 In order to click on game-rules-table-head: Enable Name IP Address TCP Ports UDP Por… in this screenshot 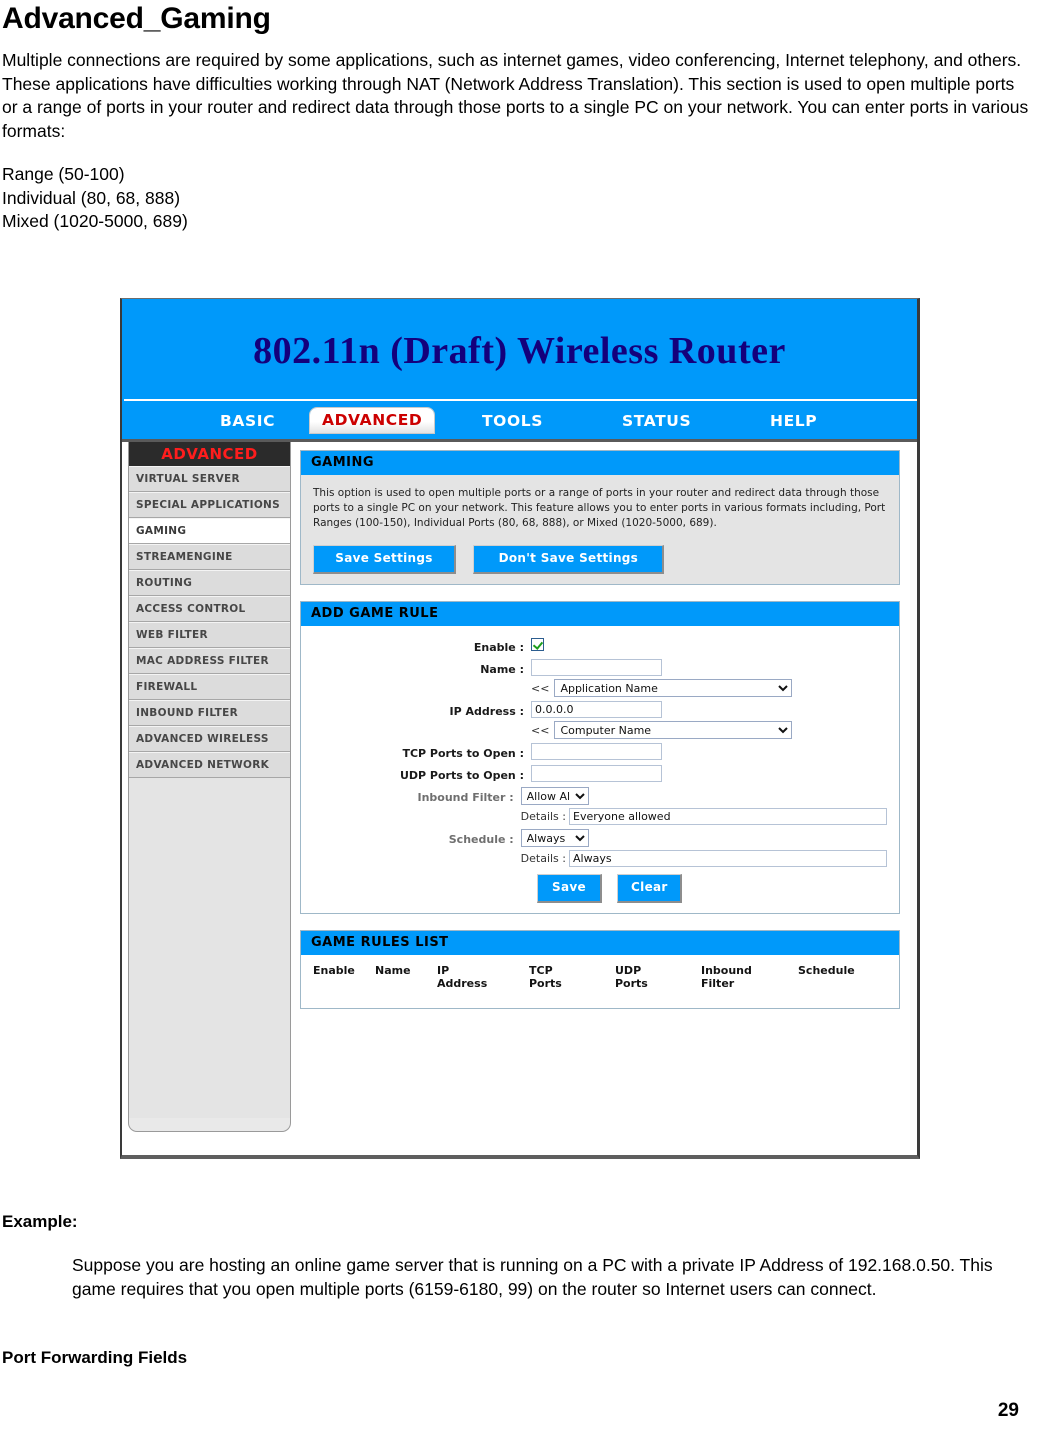, I will do `click(600, 979)`.